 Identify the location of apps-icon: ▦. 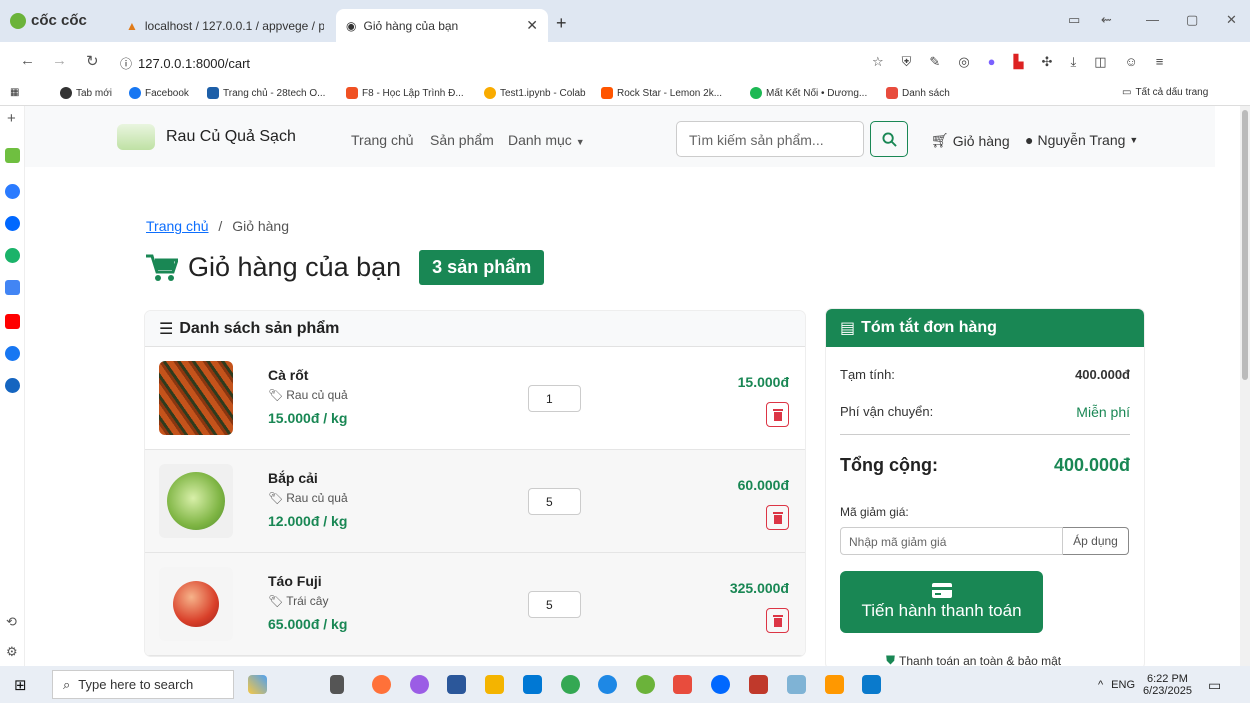
(14, 92).